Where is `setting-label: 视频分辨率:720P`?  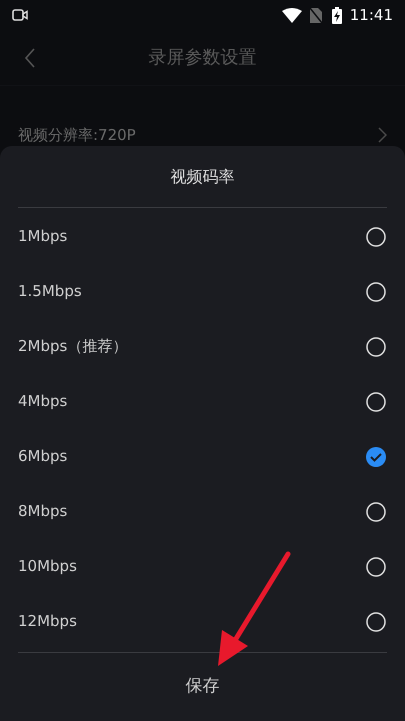 setting-label: 视频分辨率:720P is located at coordinates (77, 135).